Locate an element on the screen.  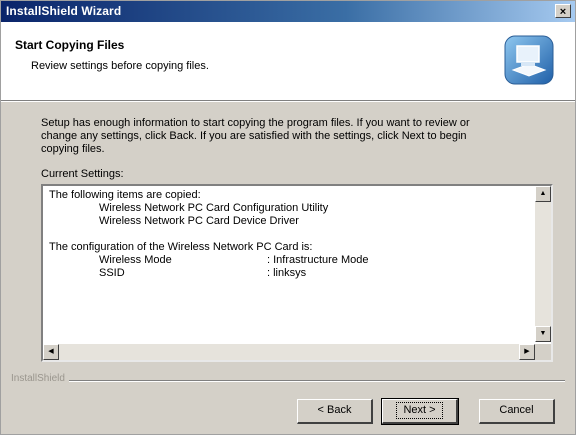
footer-divider is located at coordinates (288, 381).